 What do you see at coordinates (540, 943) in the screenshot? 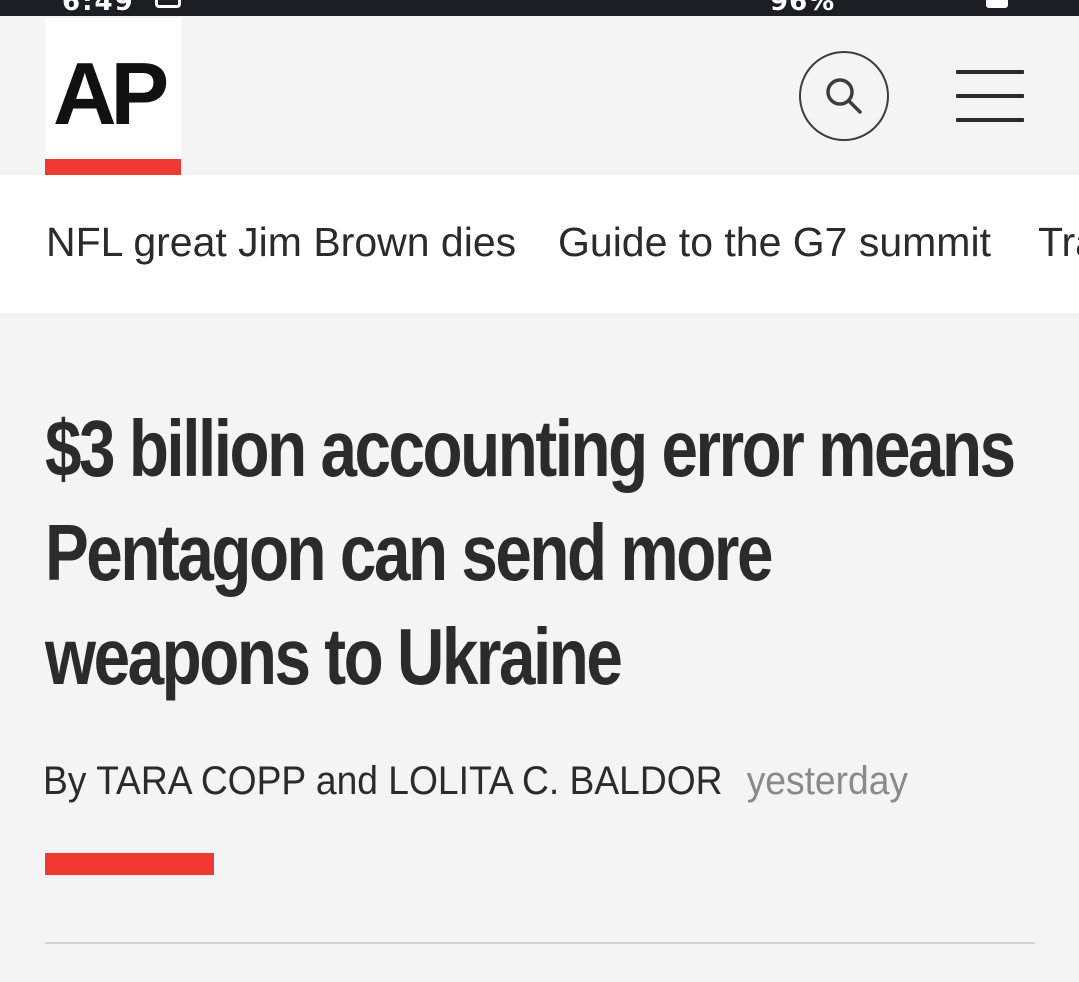
I see `section-divider` at bounding box center [540, 943].